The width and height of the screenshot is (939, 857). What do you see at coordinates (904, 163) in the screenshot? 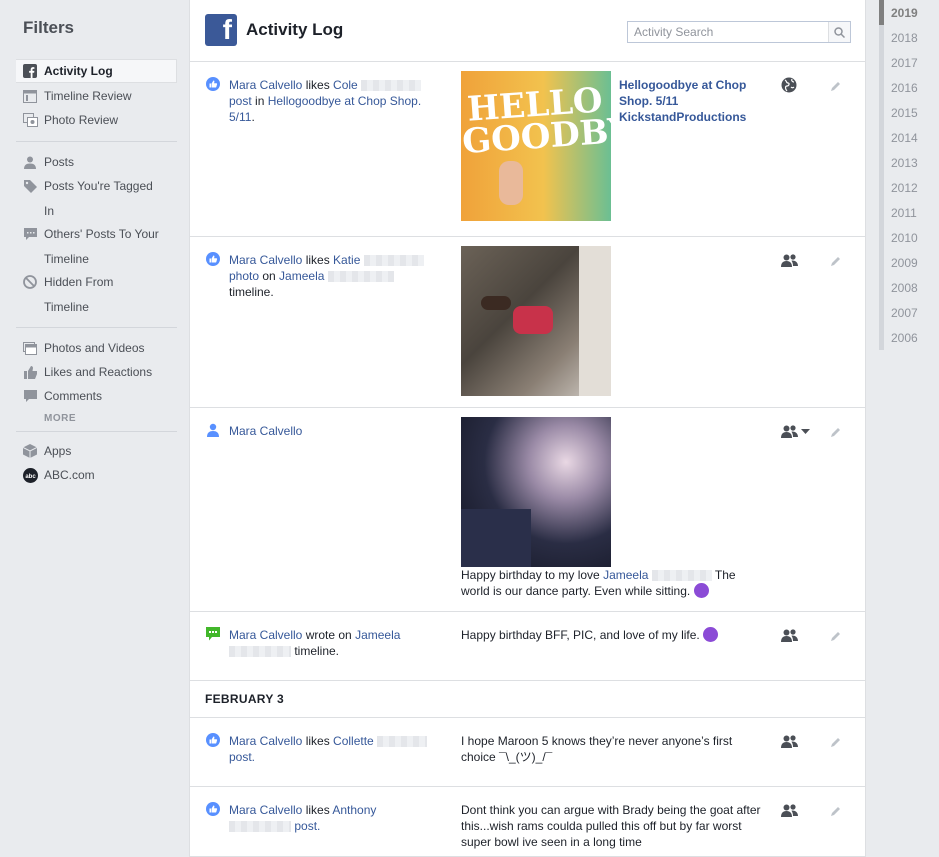
I see `year-link: 2013` at bounding box center [904, 163].